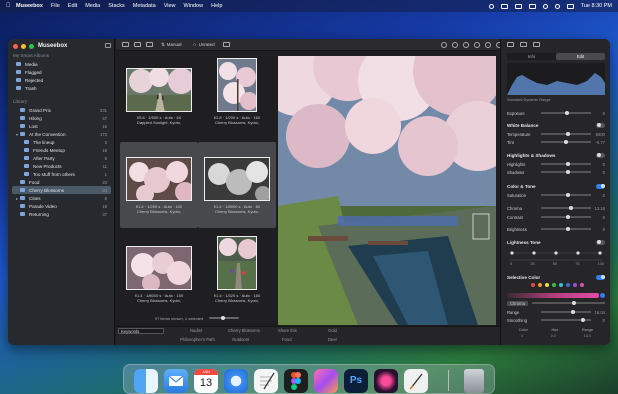  What do you see at coordinates (444, 44) in the screenshot?
I see `info-icon` at bounding box center [444, 44].